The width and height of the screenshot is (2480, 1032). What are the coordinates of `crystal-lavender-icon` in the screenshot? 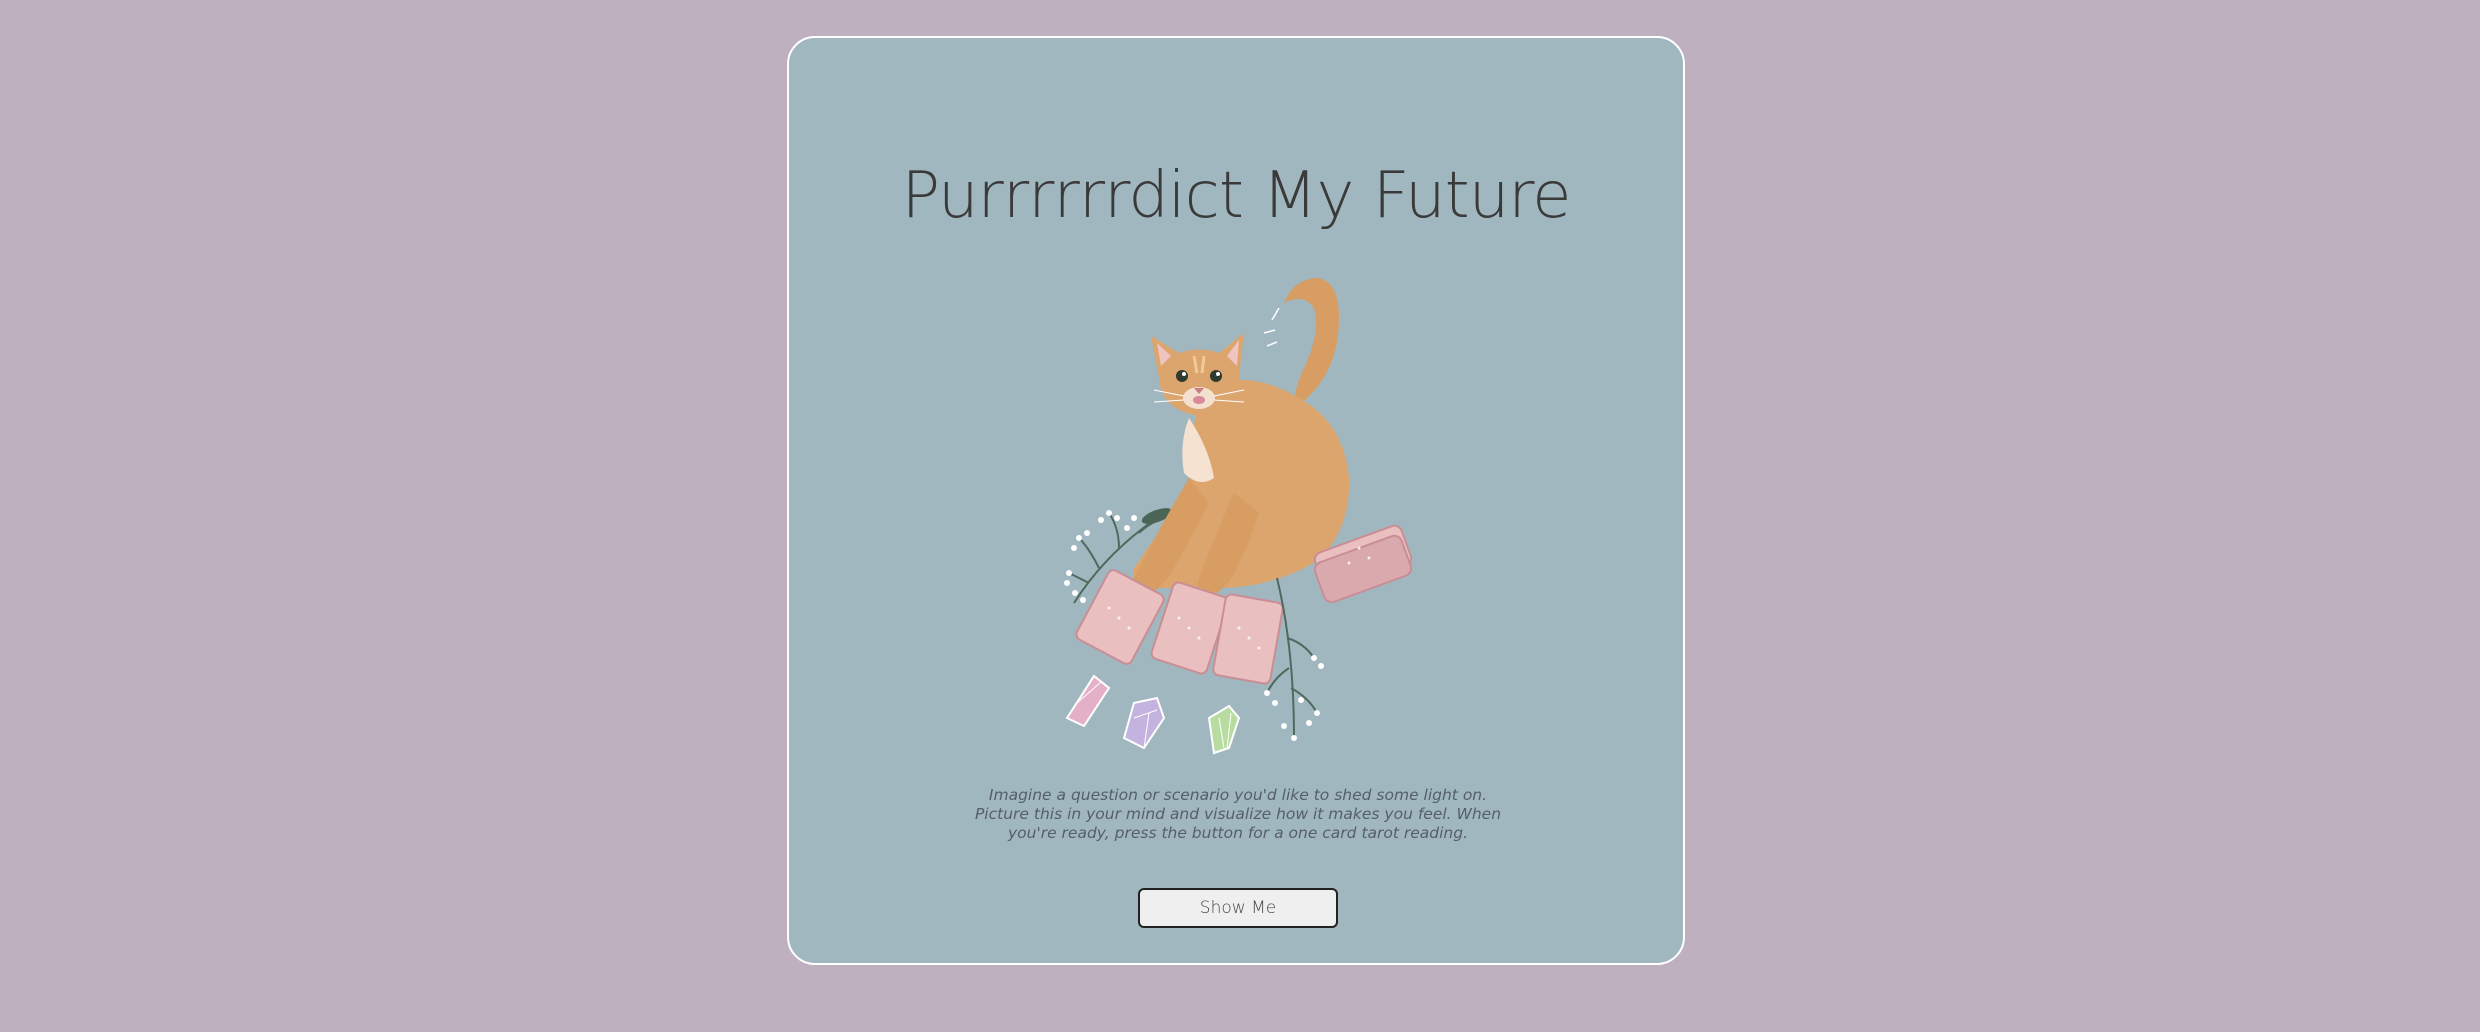 It's located at (1144, 723).